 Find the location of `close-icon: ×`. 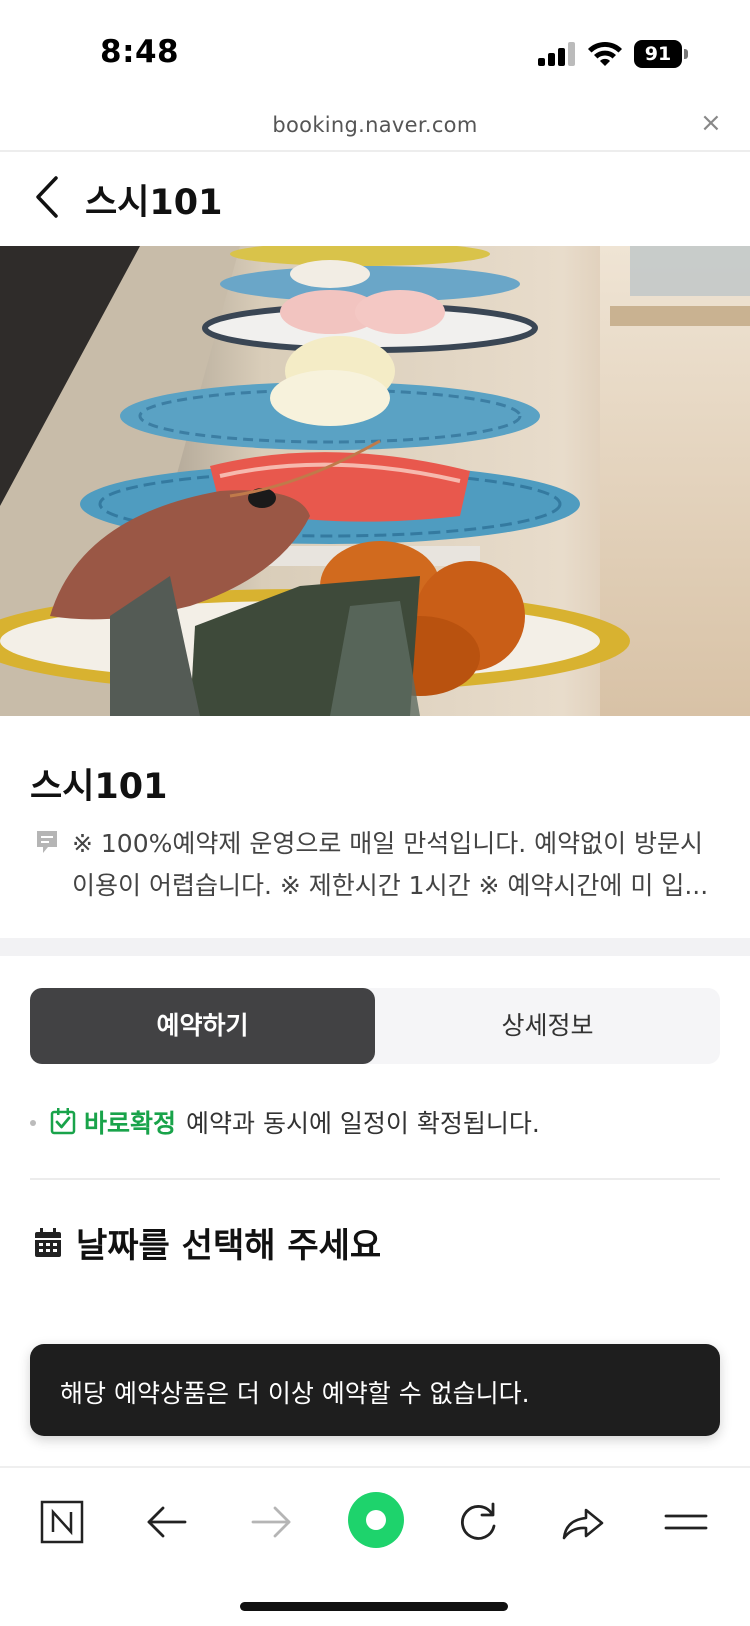

close-icon: × is located at coordinates (711, 123).